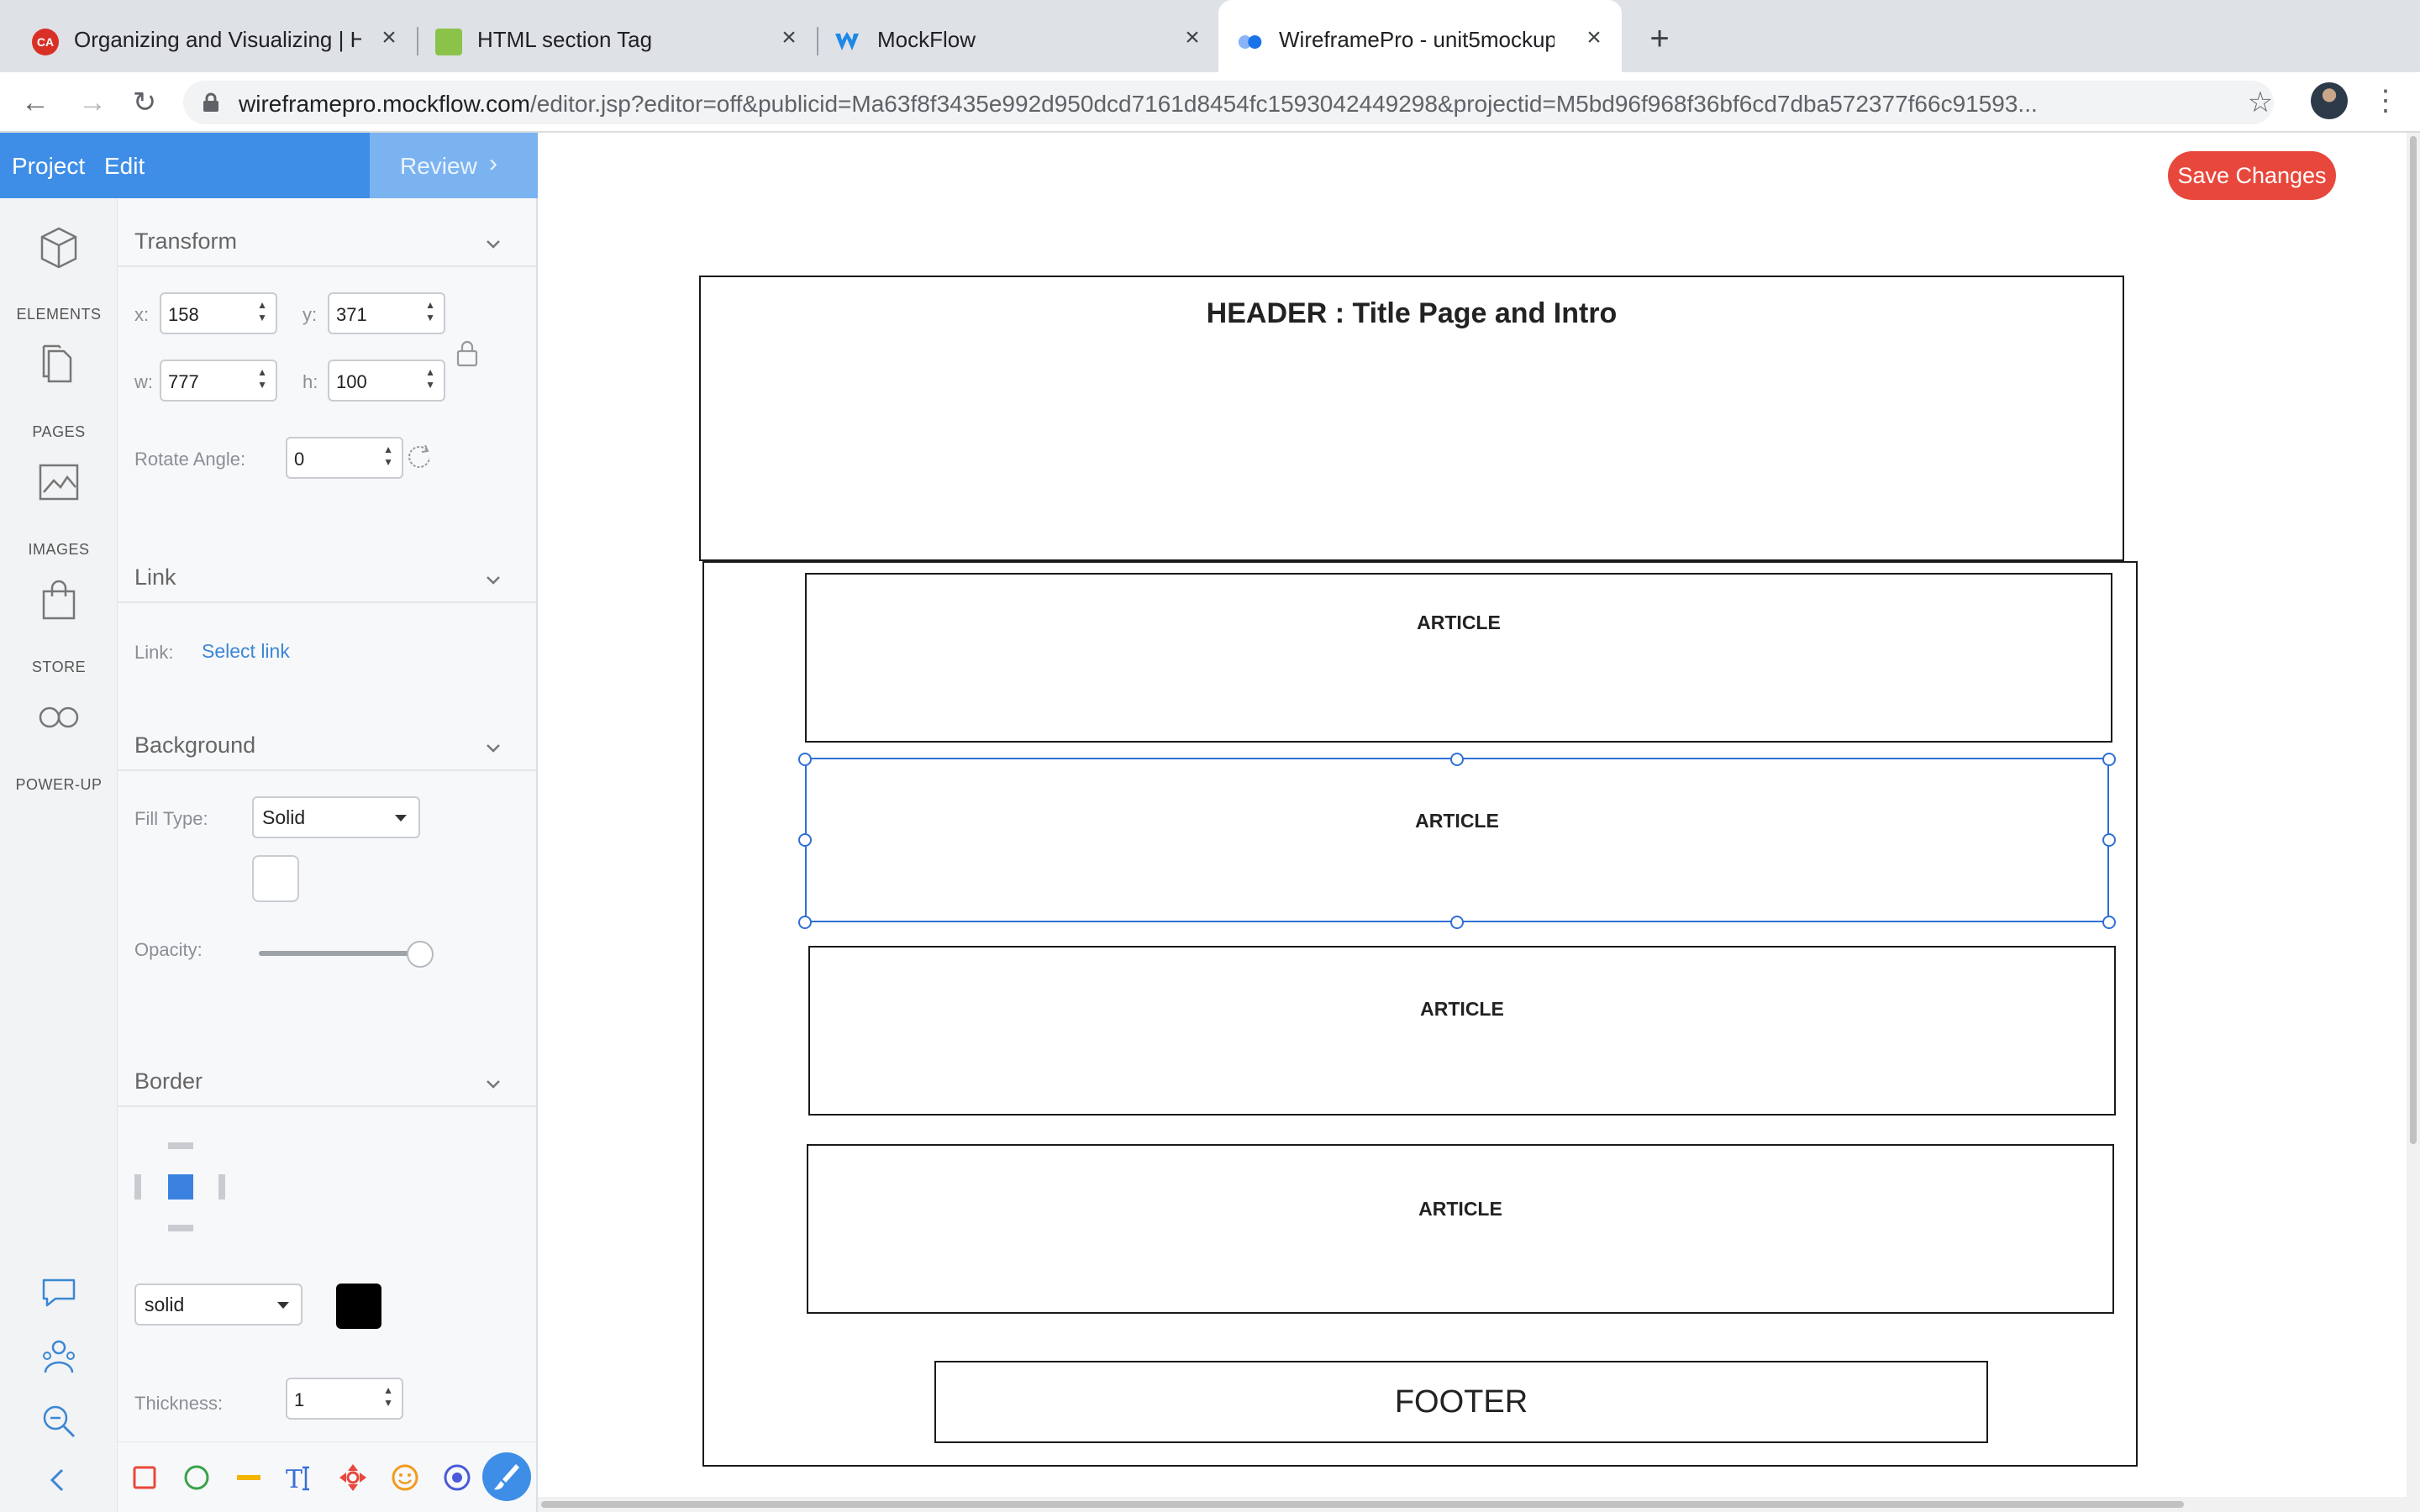  I want to click on border-heading: Border, so click(168, 1081).